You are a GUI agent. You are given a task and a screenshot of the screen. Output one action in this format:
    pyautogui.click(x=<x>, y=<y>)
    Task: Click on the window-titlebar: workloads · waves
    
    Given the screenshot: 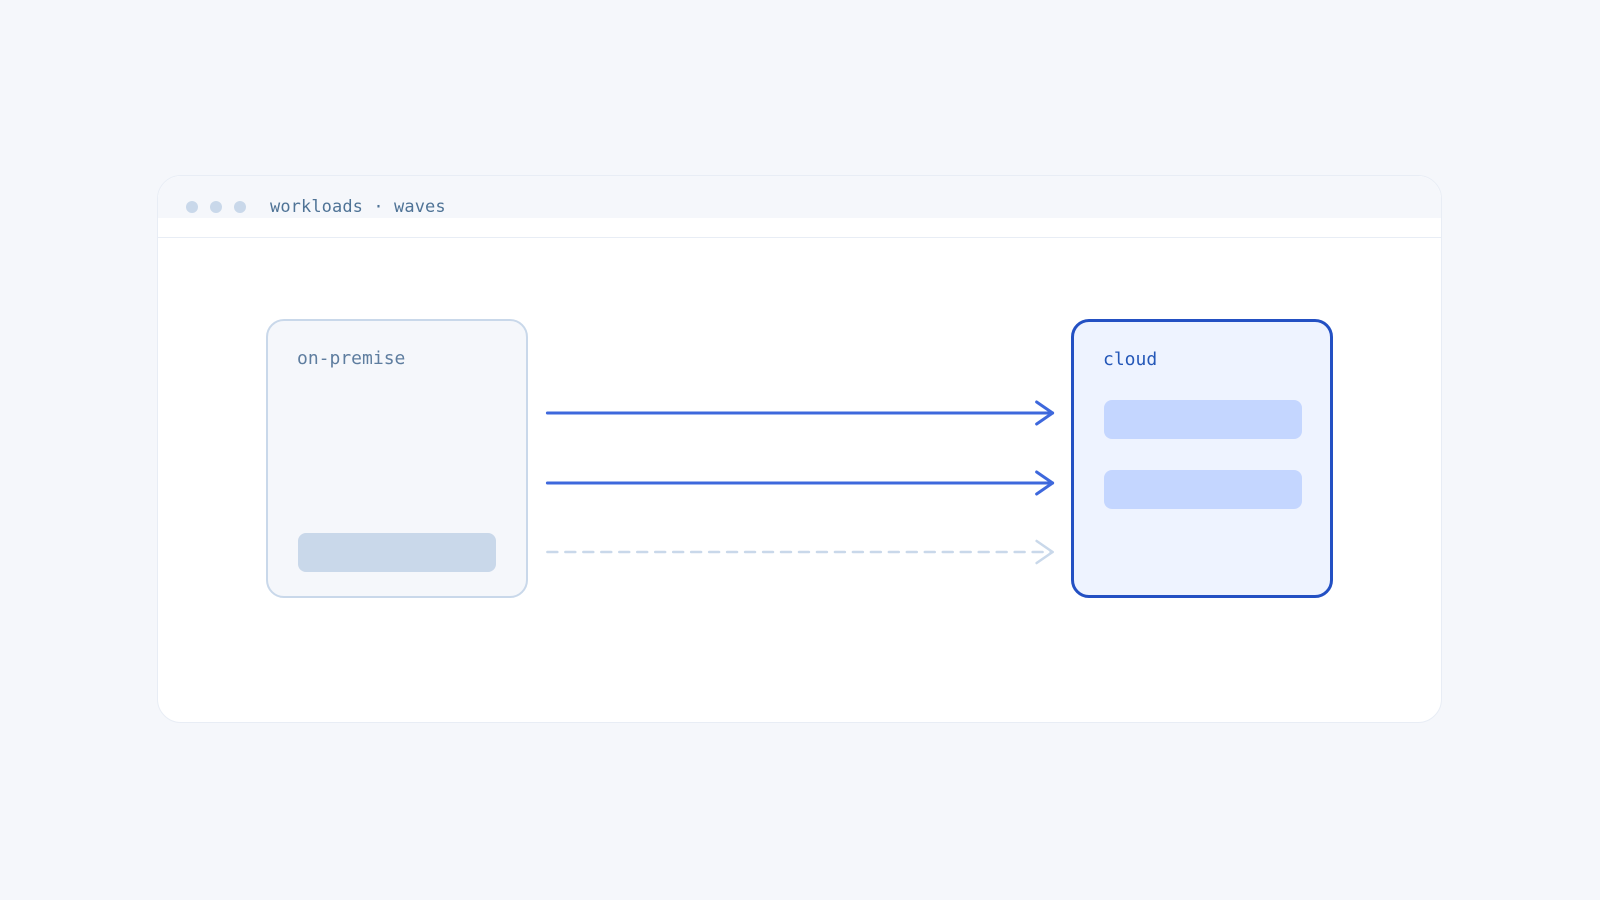 What is the action you would take?
    pyautogui.click(x=799, y=207)
    